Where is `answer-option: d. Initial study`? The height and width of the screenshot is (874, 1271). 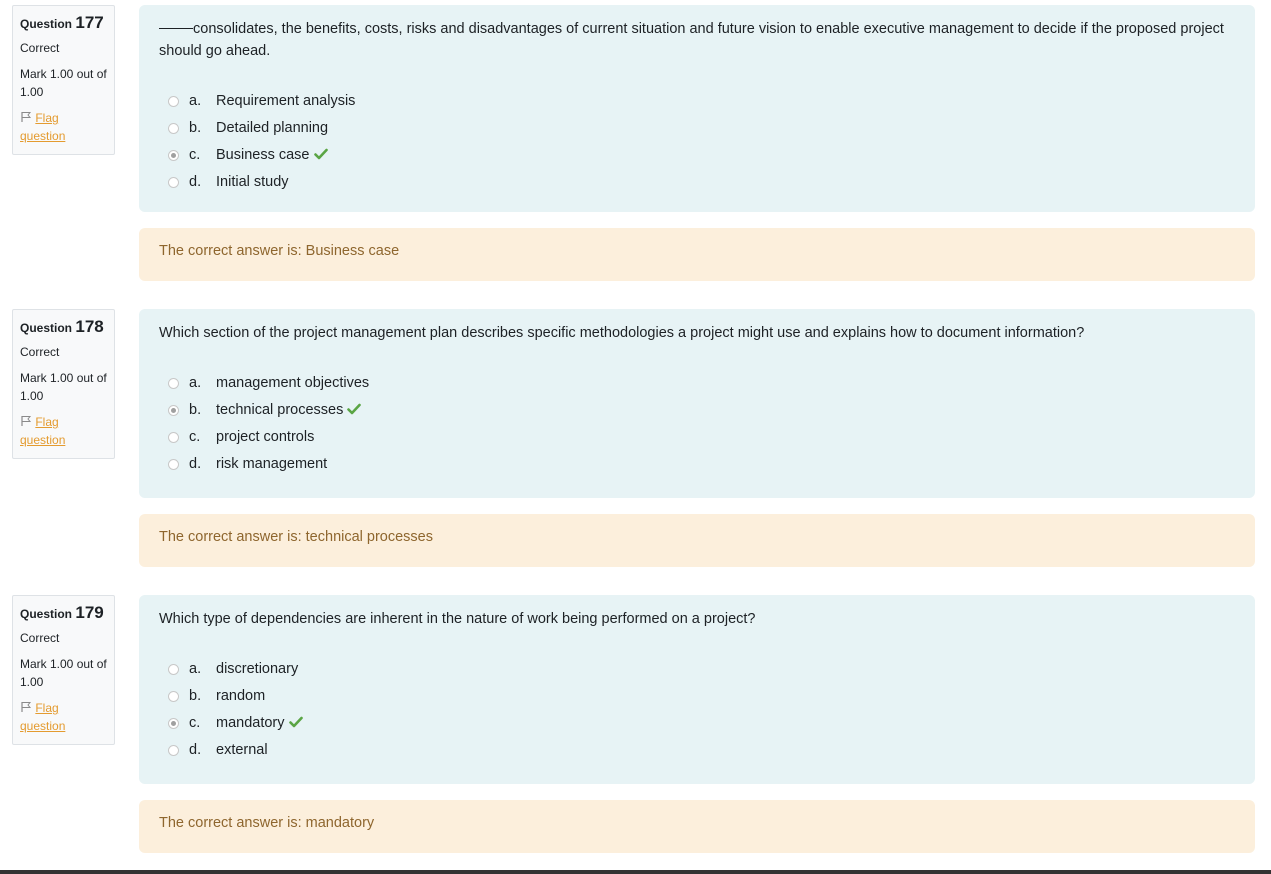 answer-option: d. Initial study is located at coordinates (697, 182).